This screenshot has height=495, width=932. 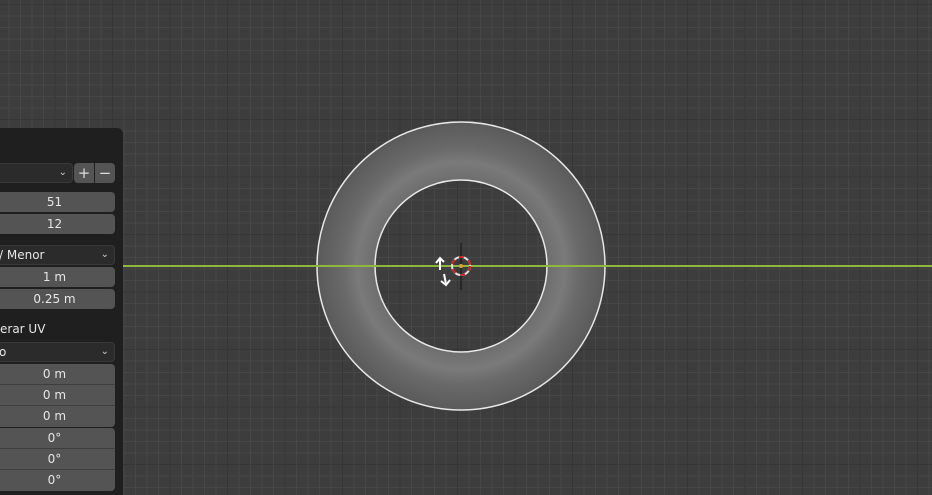 I want to click on align-dropdown: o ⌄, so click(x=57, y=352).